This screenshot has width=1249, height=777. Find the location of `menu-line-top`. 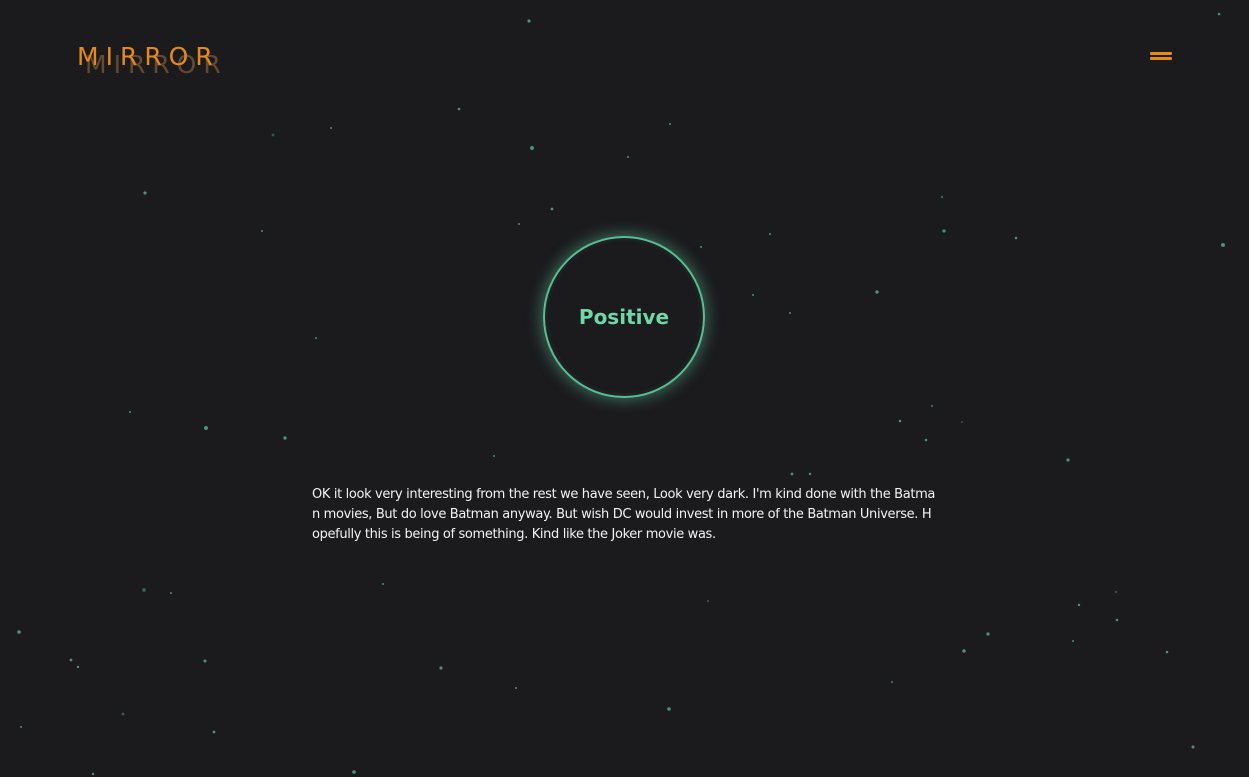

menu-line-top is located at coordinates (1161, 53).